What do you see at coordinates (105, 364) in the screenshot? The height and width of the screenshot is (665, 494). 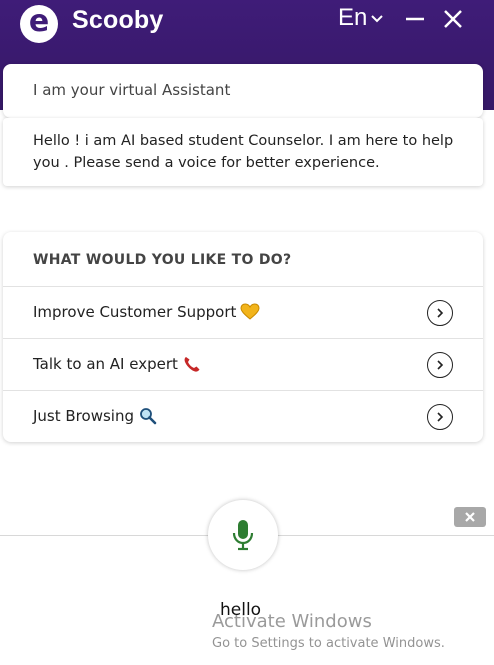 I see `option-label: Talk to an AI expert` at bounding box center [105, 364].